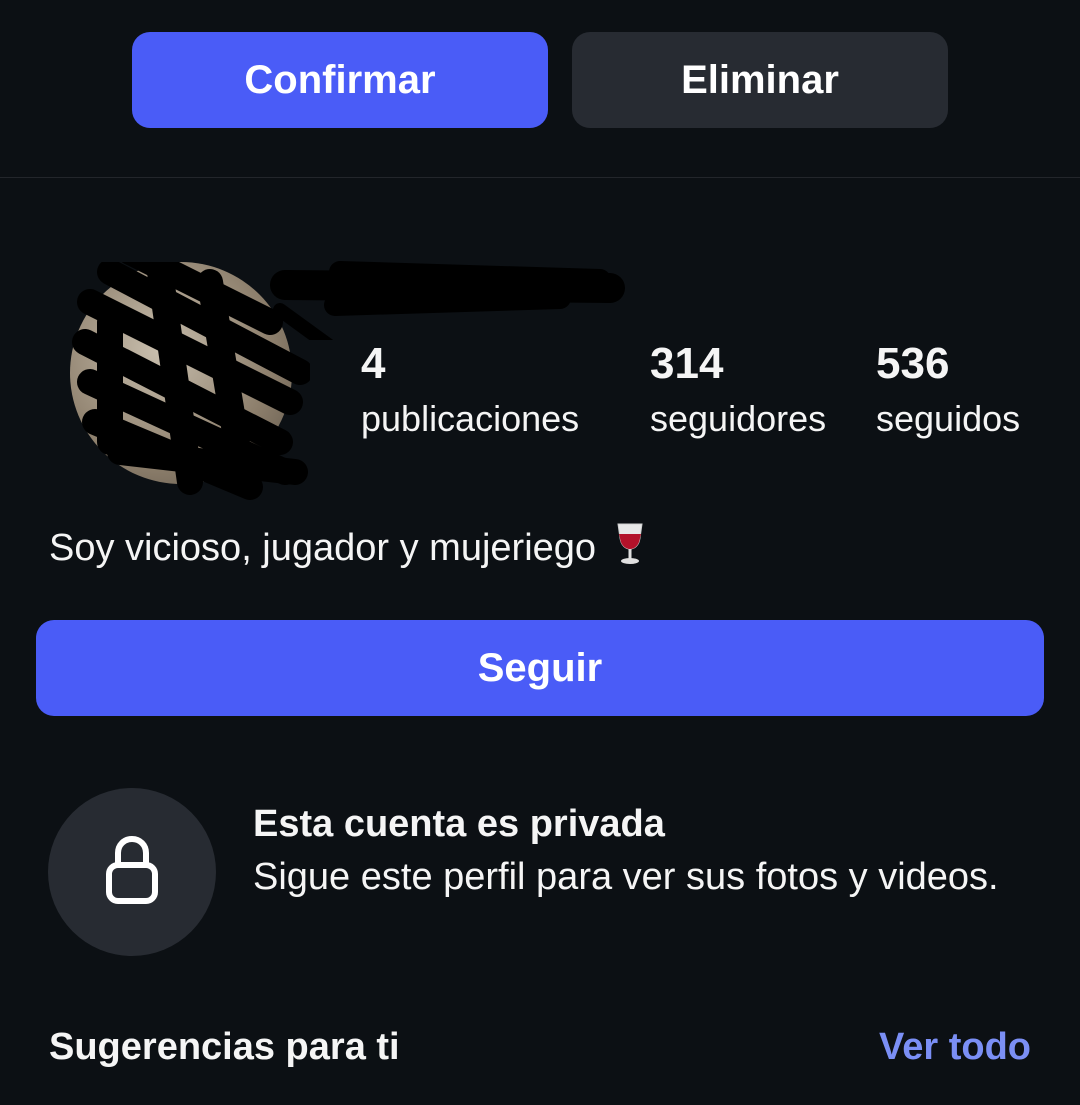  Describe the element at coordinates (323, 548) in the screenshot. I see `bio-text: Soy vicioso, jugador y mujeriego` at that location.